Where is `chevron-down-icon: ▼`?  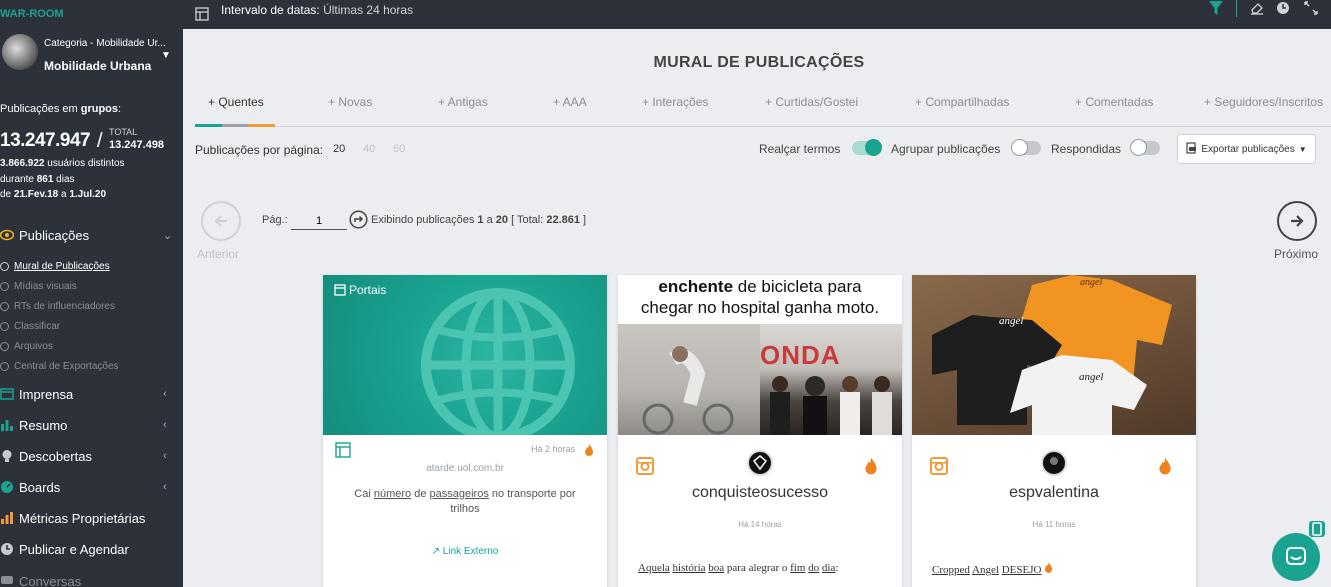
chevron-down-icon: ▼ is located at coordinates (166, 55).